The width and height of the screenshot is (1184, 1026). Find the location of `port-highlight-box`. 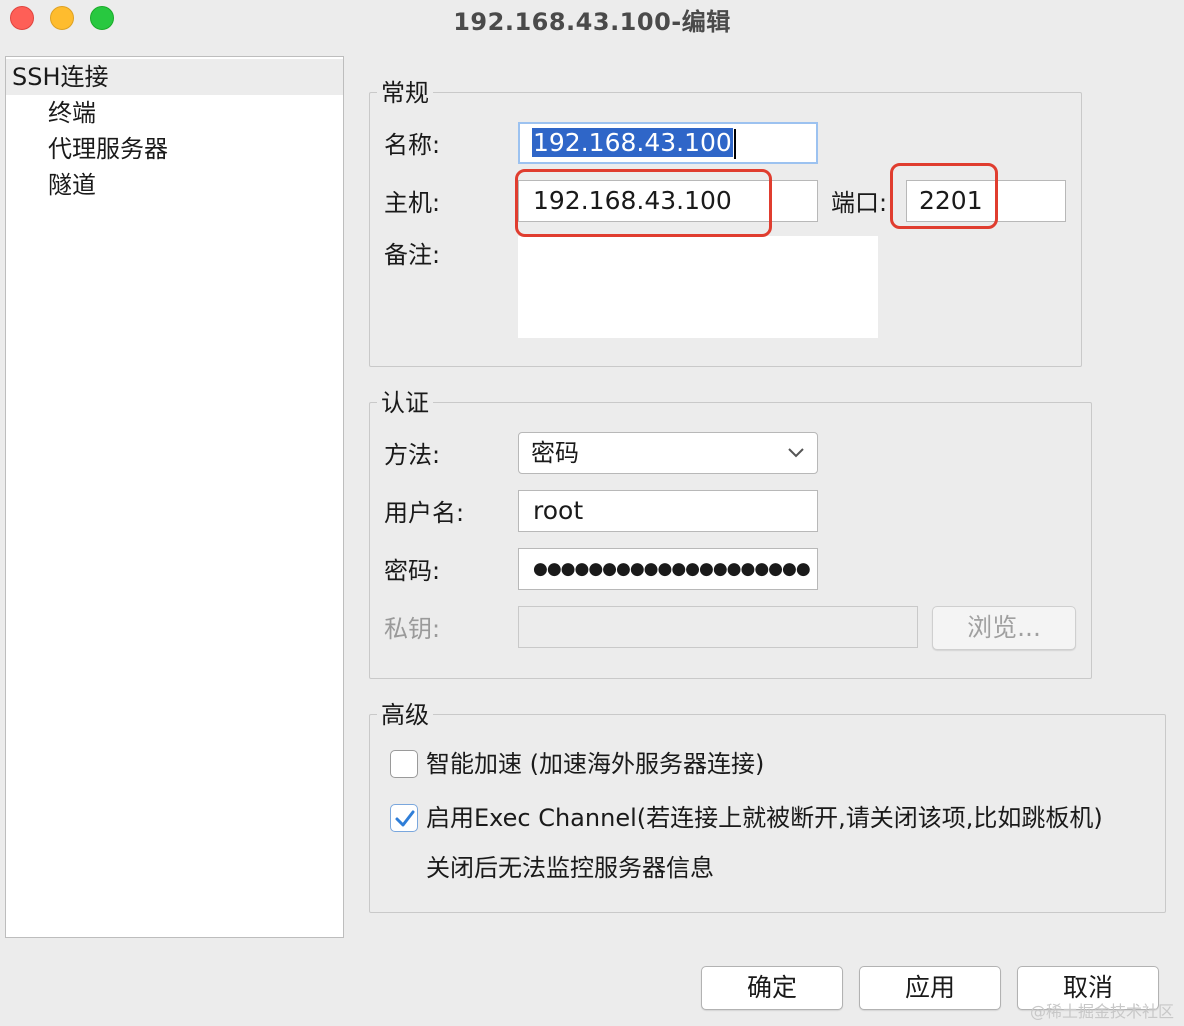

port-highlight-box is located at coordinates (944, 196).